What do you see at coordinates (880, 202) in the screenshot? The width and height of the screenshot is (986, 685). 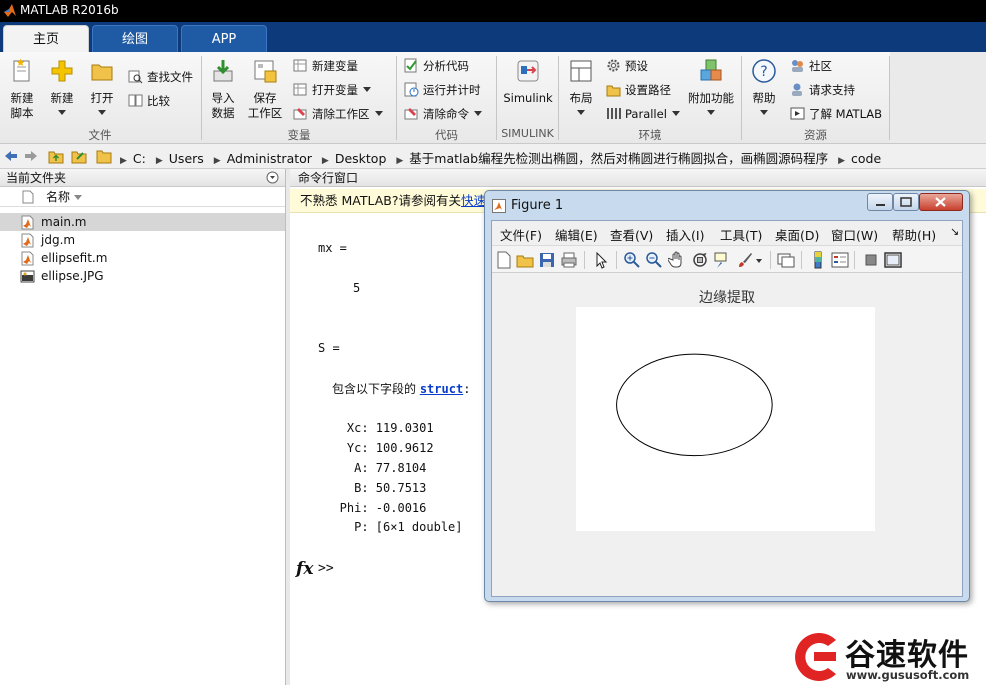 I see `minimize-button` at bounding box center [880, 202].